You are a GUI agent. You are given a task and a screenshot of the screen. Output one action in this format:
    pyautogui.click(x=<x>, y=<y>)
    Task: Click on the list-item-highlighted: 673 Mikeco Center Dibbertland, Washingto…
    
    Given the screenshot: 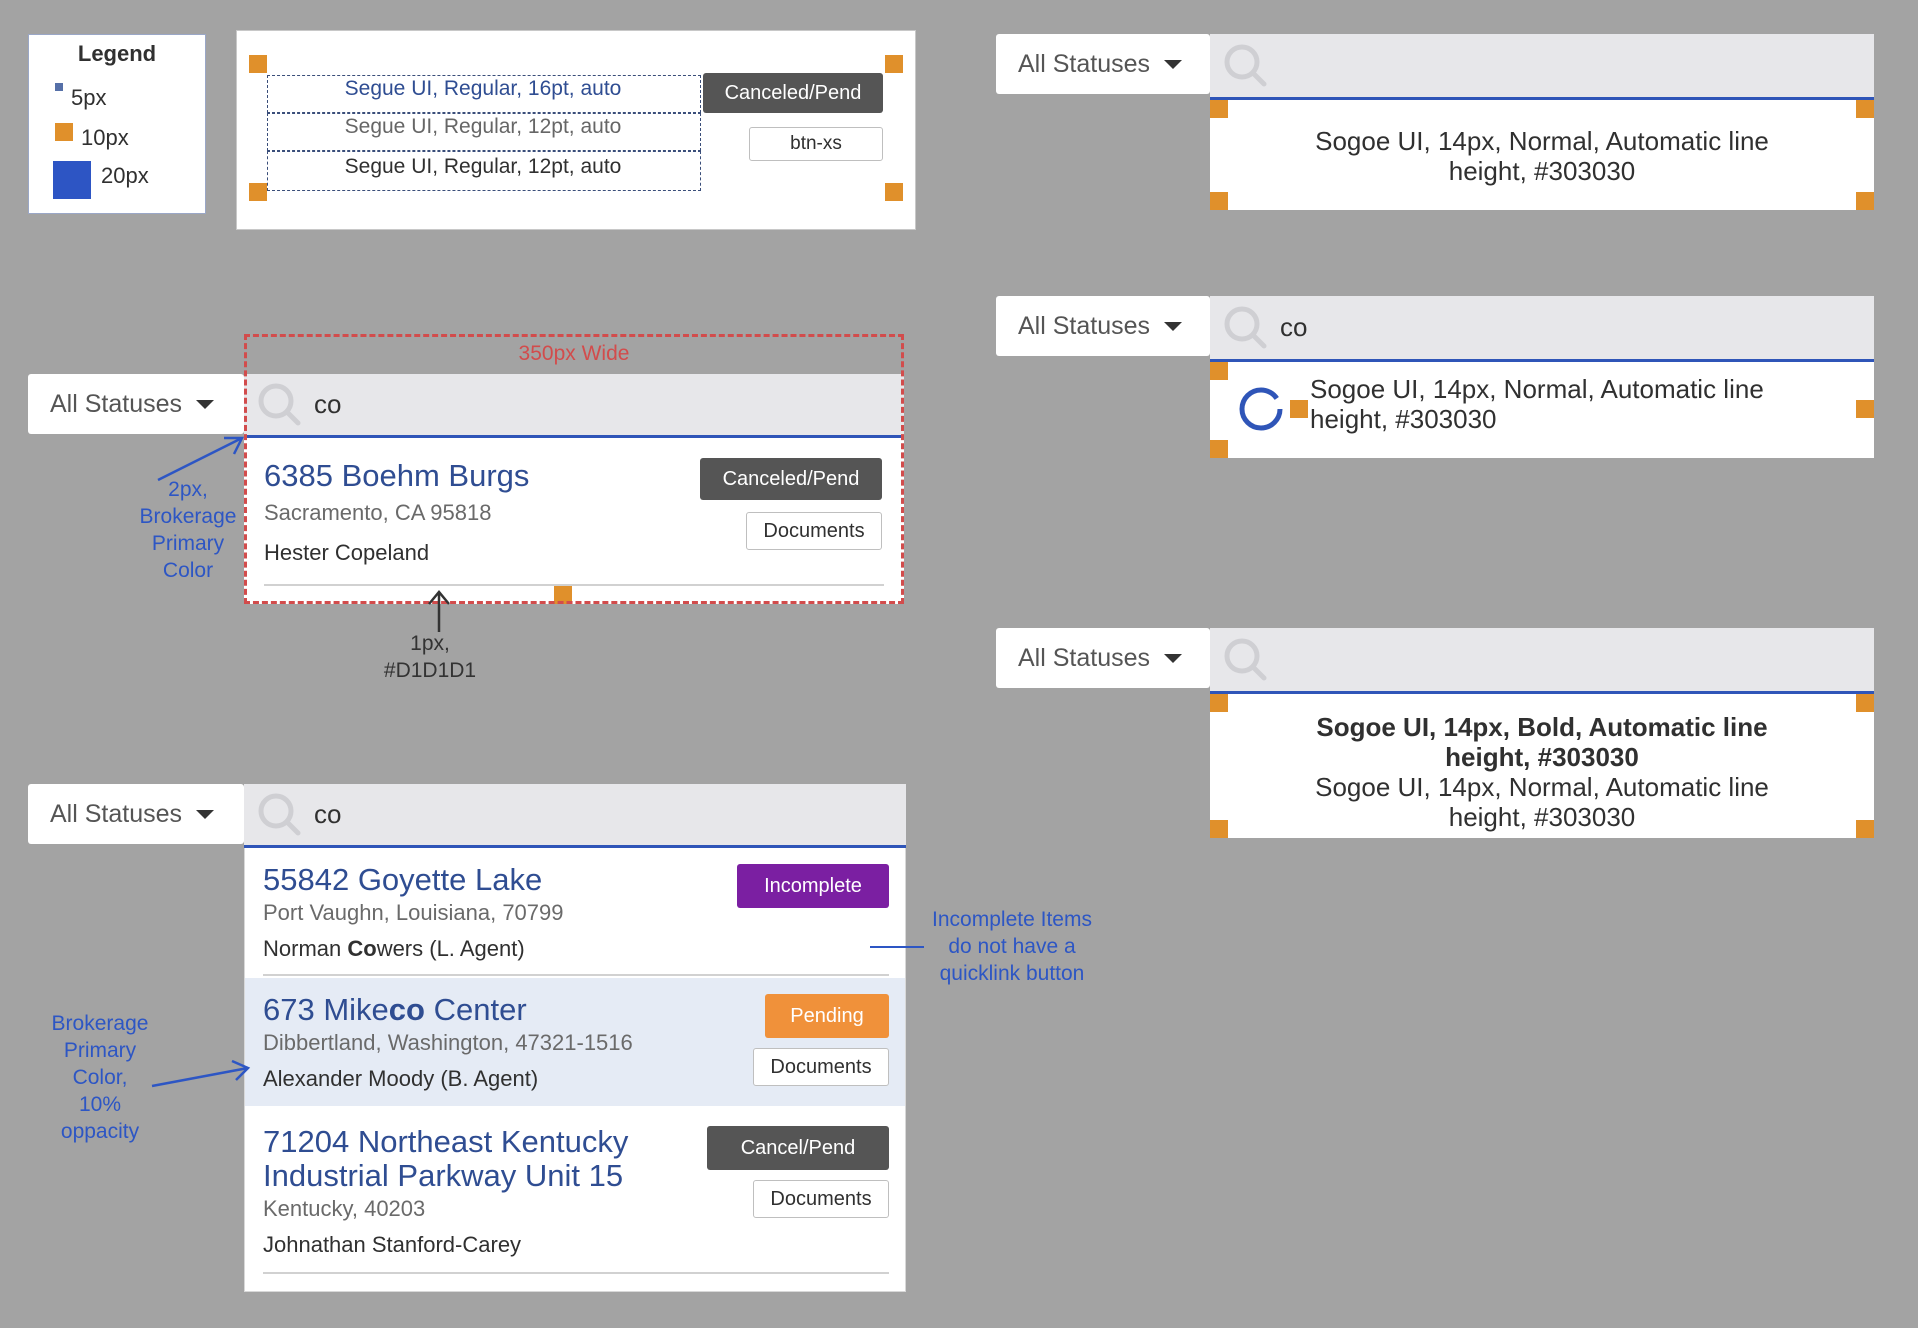 What is the action you would take?
    pyautogui.click(x=575, y=1042)
    